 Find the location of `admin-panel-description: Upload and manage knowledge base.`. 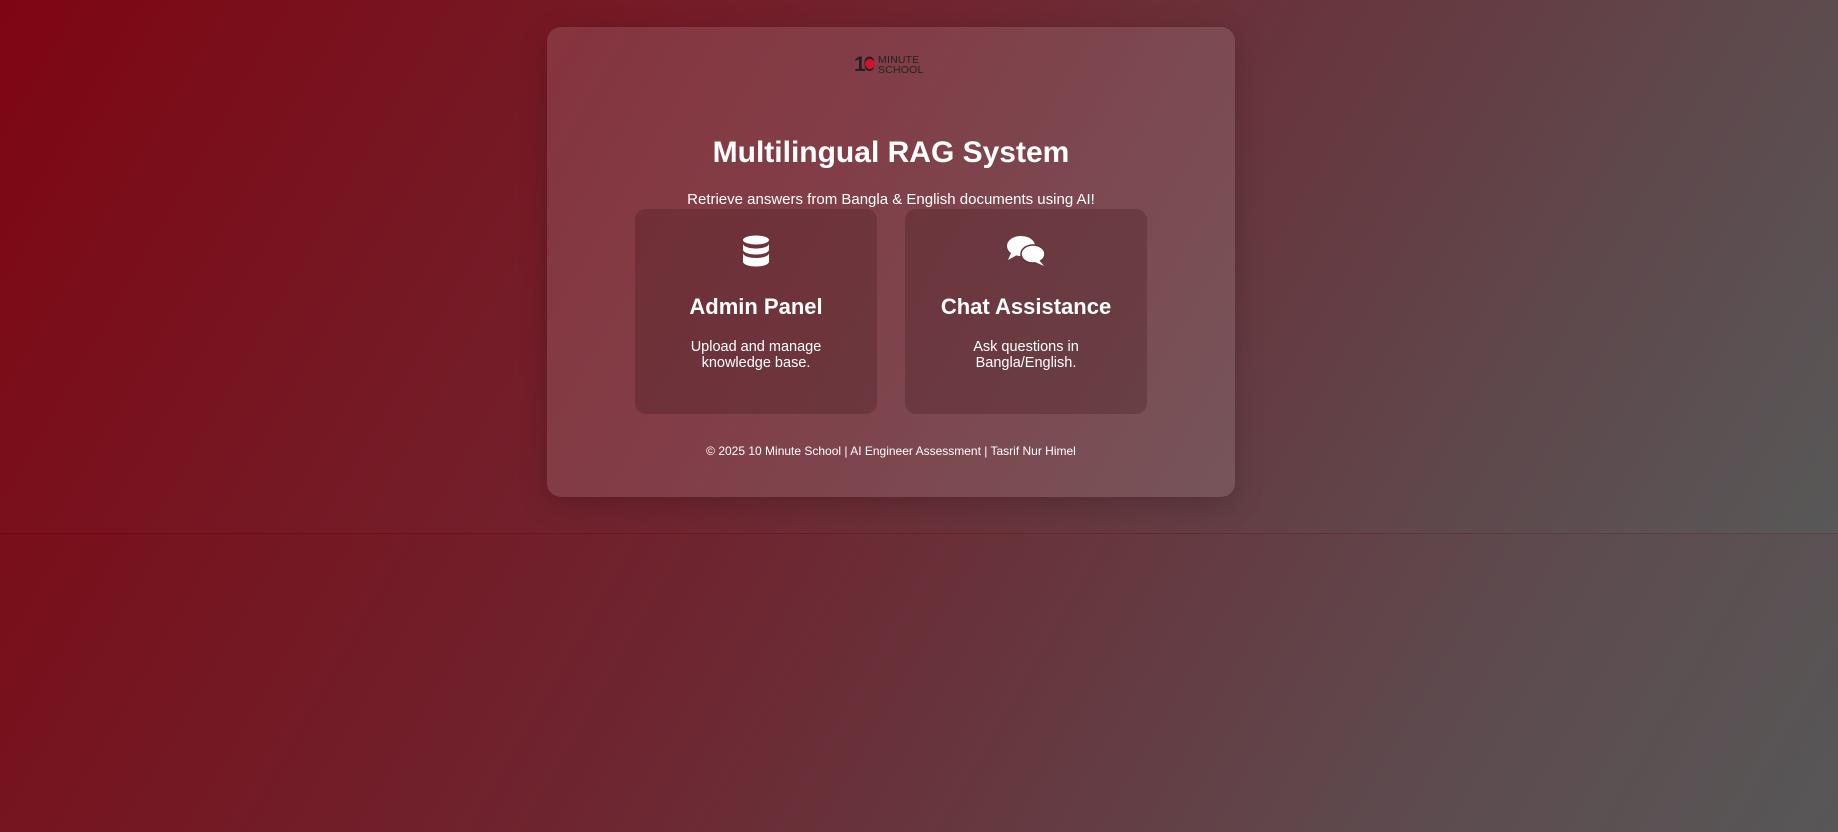

admin-panel-description: Upload and manage knowledge base. is located at coordinates (756, 355).